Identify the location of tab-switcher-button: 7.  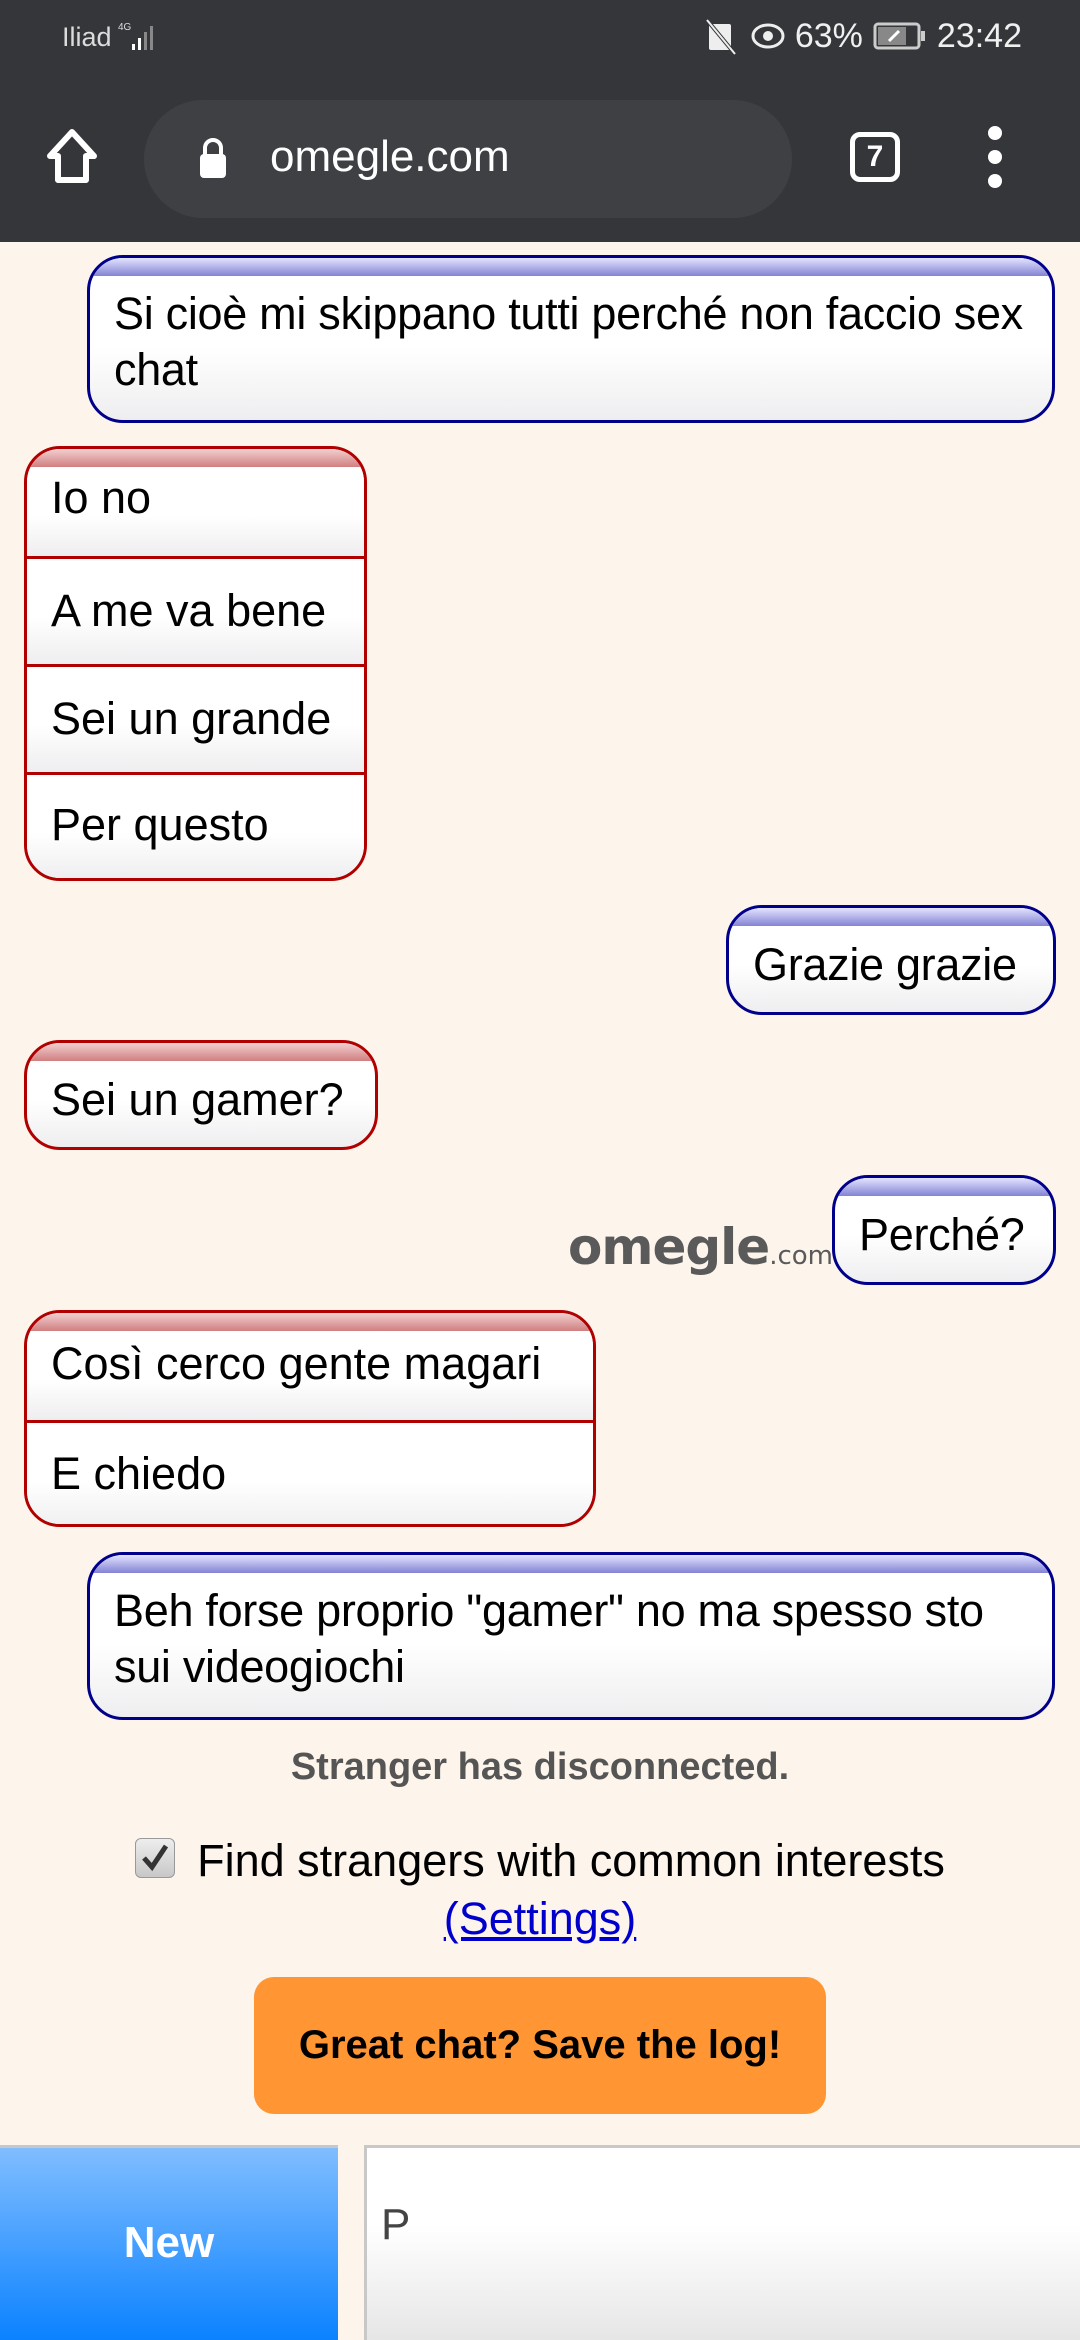
(875, 157).